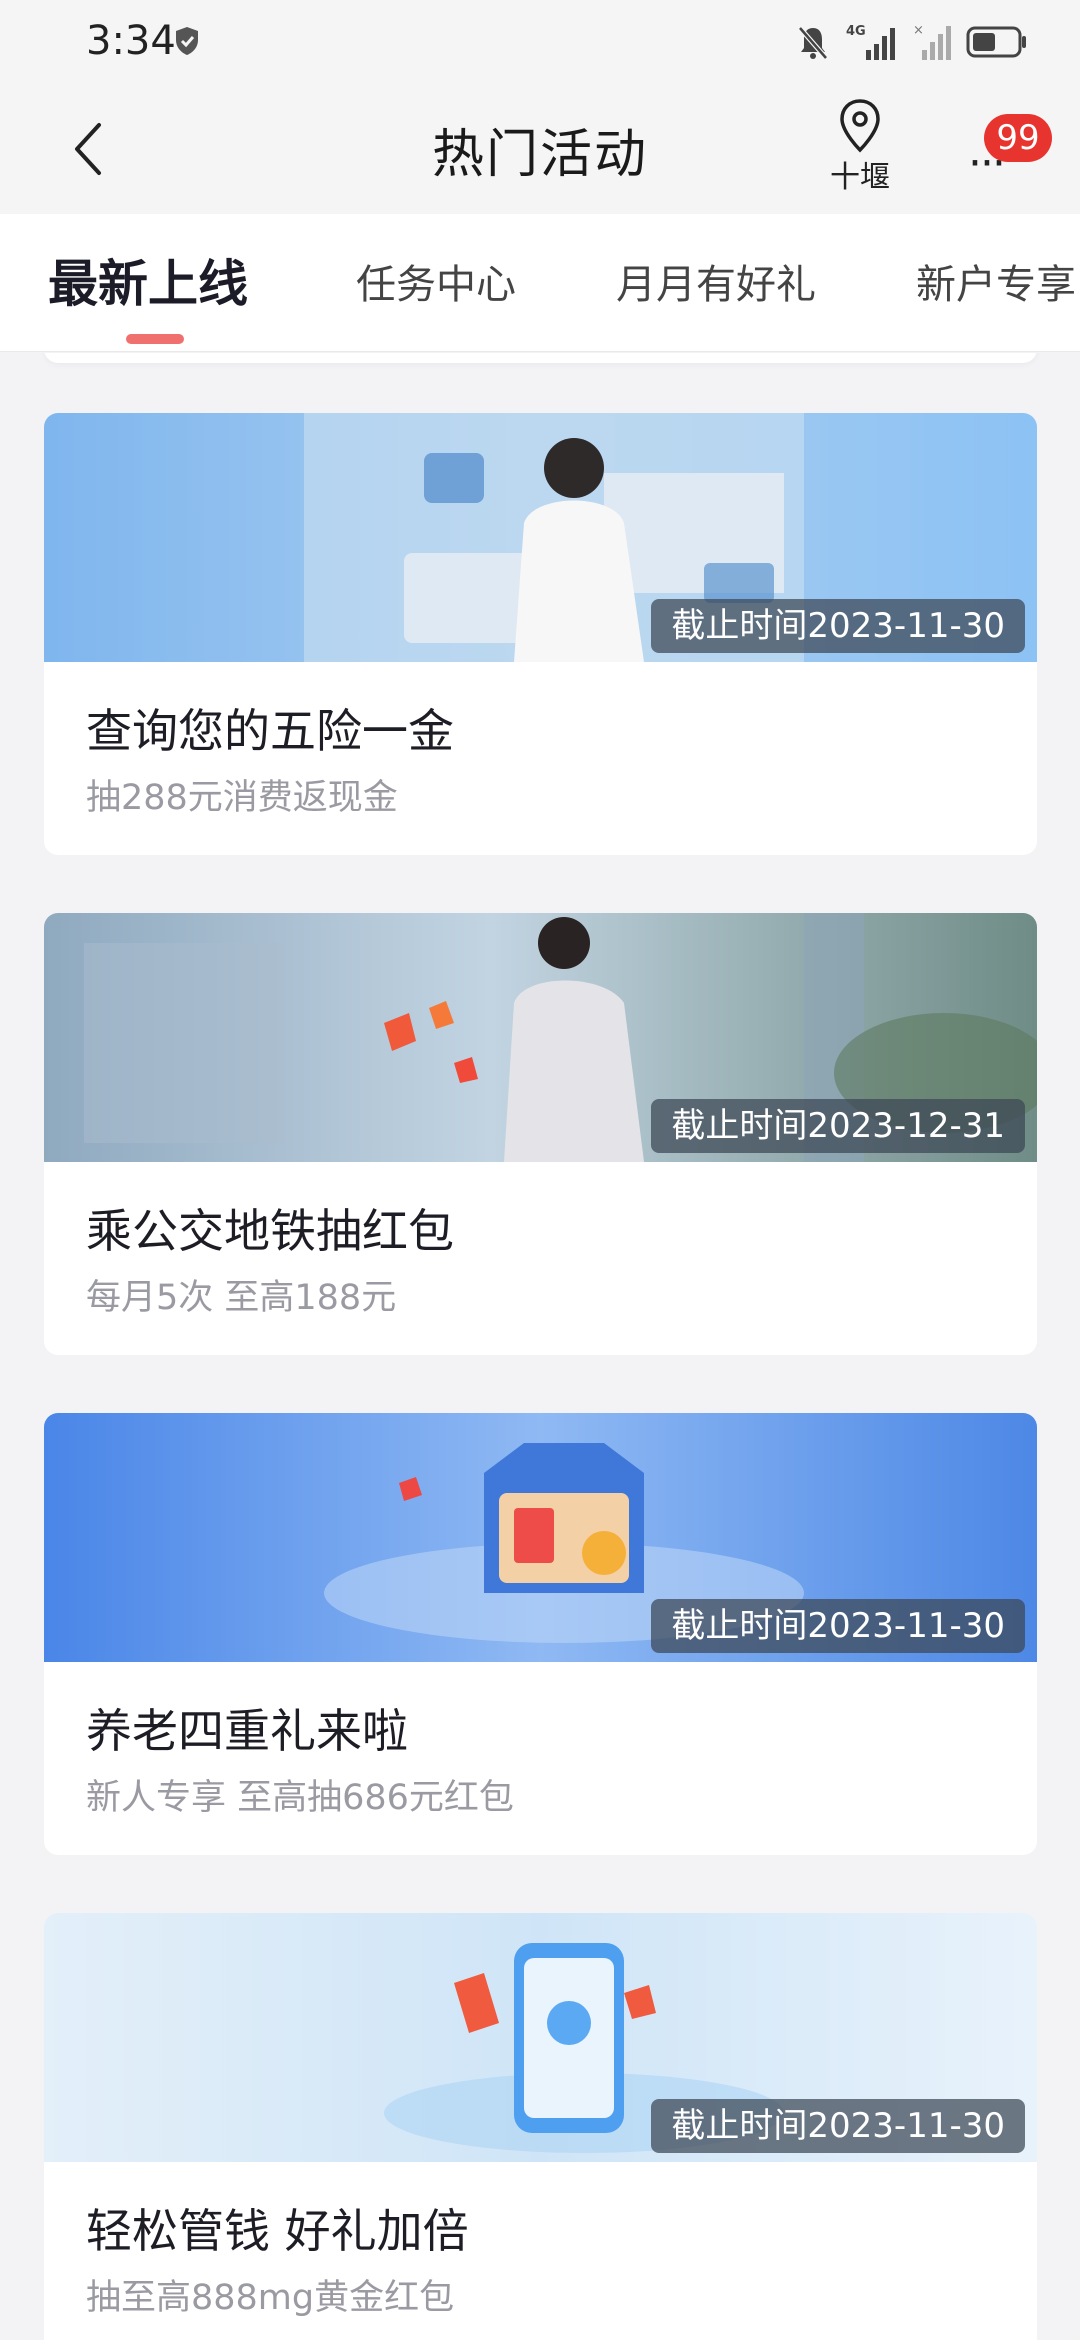  Describe the element at coordinates (539, 155) in the screenshot. I see `page-title: 热门活动` at that location.